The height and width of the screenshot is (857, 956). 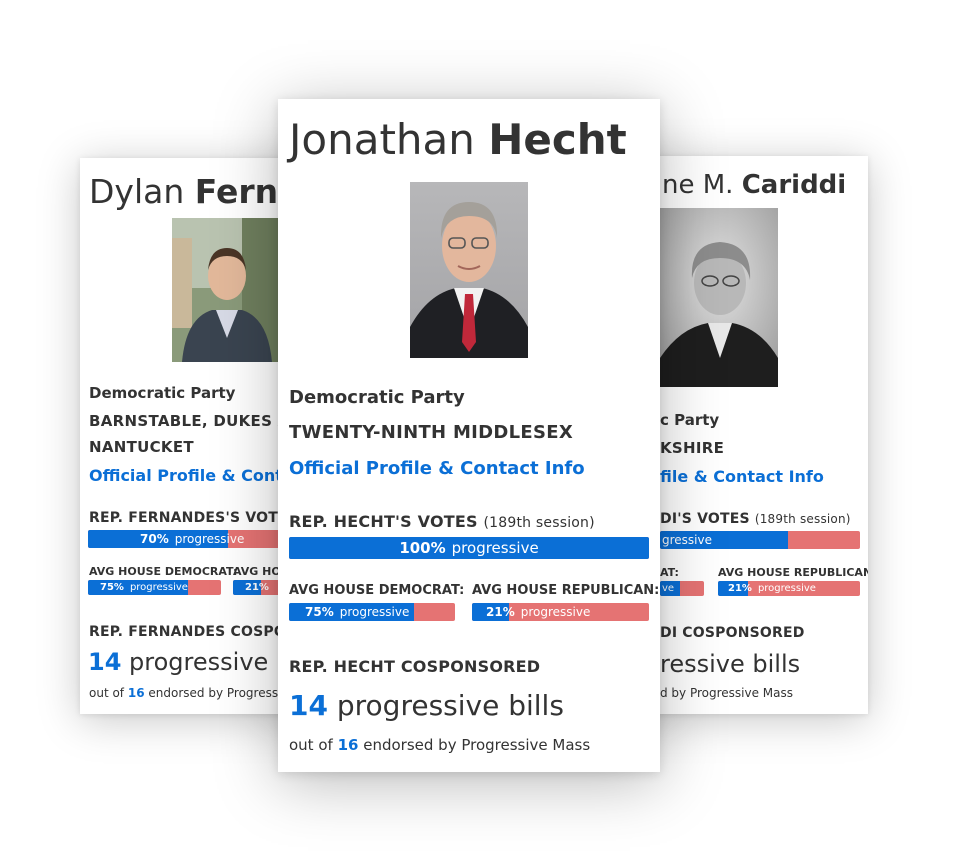 What do you see at coordinates (690, 420) in the screenshot?
I see `party-label: c Party` at bounding box center [690, 420].